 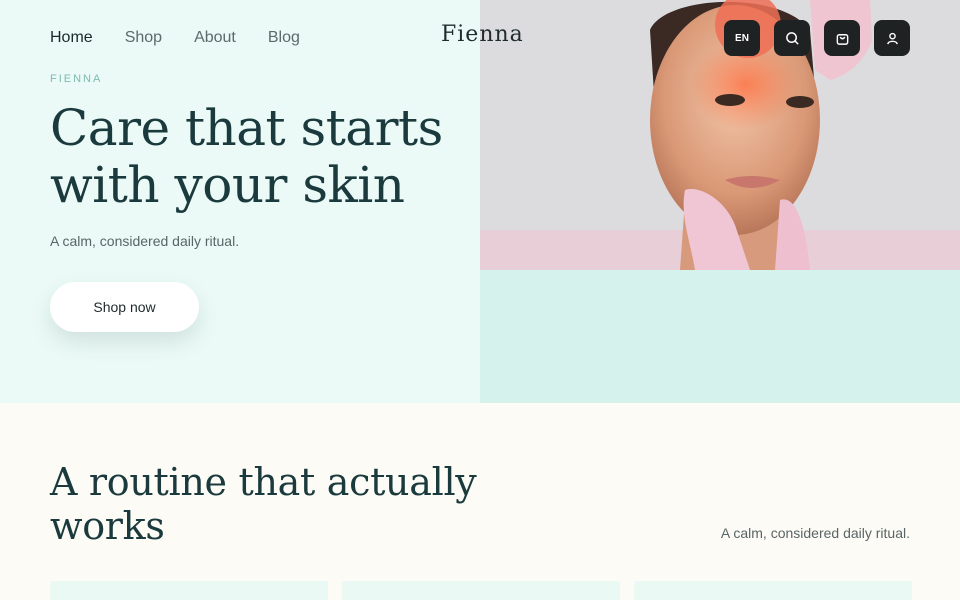 I want to click on search-icon, so click(x=792, y=38).